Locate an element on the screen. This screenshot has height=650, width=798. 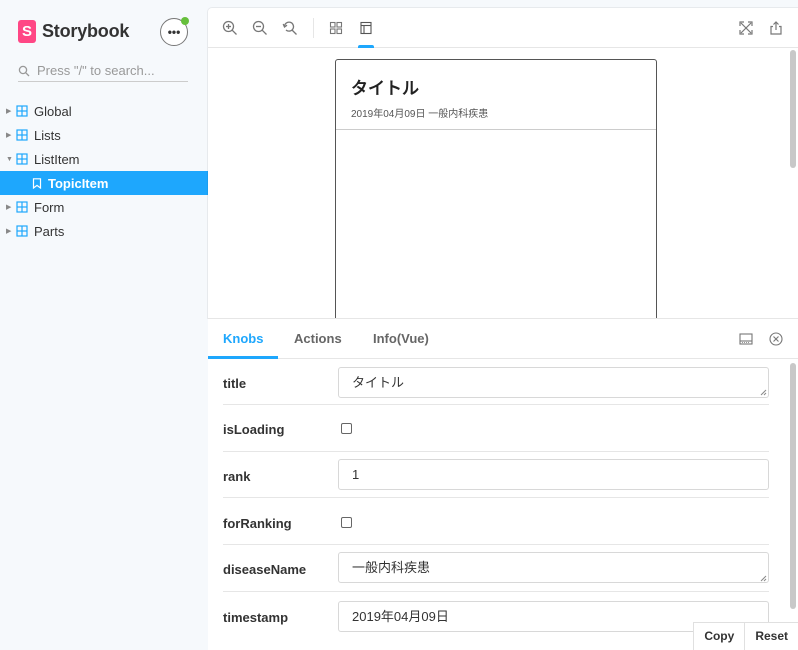
sidebar-item-lists: ▶ Lists is located at coordinates (104, 135).